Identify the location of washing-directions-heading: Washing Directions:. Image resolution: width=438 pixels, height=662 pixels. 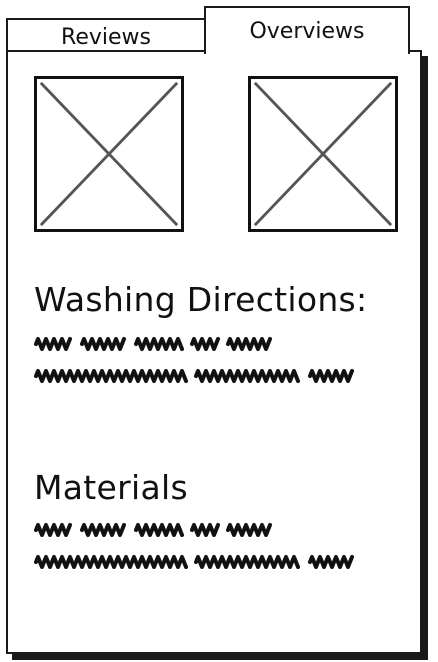
(201, 299).